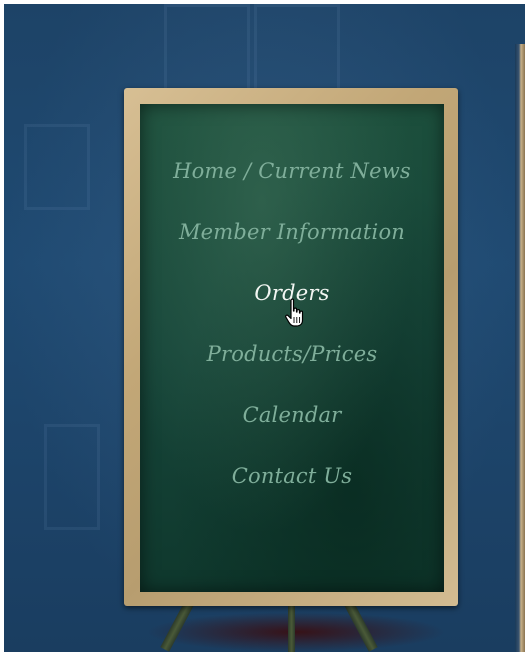 This screenshot has height=656, width=529. What do you see at coordinates (292, 232) in the screenshot?
I see `nav-item-label: Member Information` at bounding box center [292, 232].